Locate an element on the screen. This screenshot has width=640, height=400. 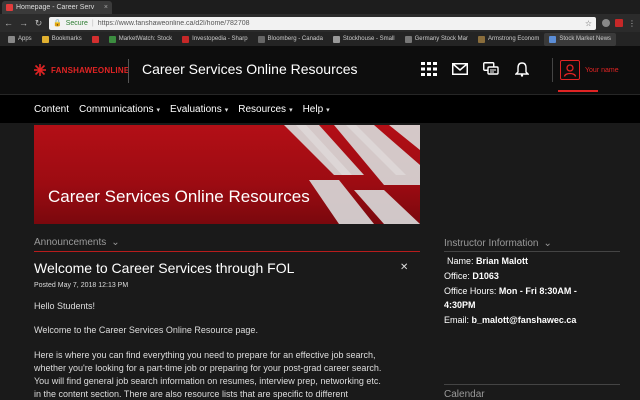
header-divider-right is located at coordinates (552, 70).